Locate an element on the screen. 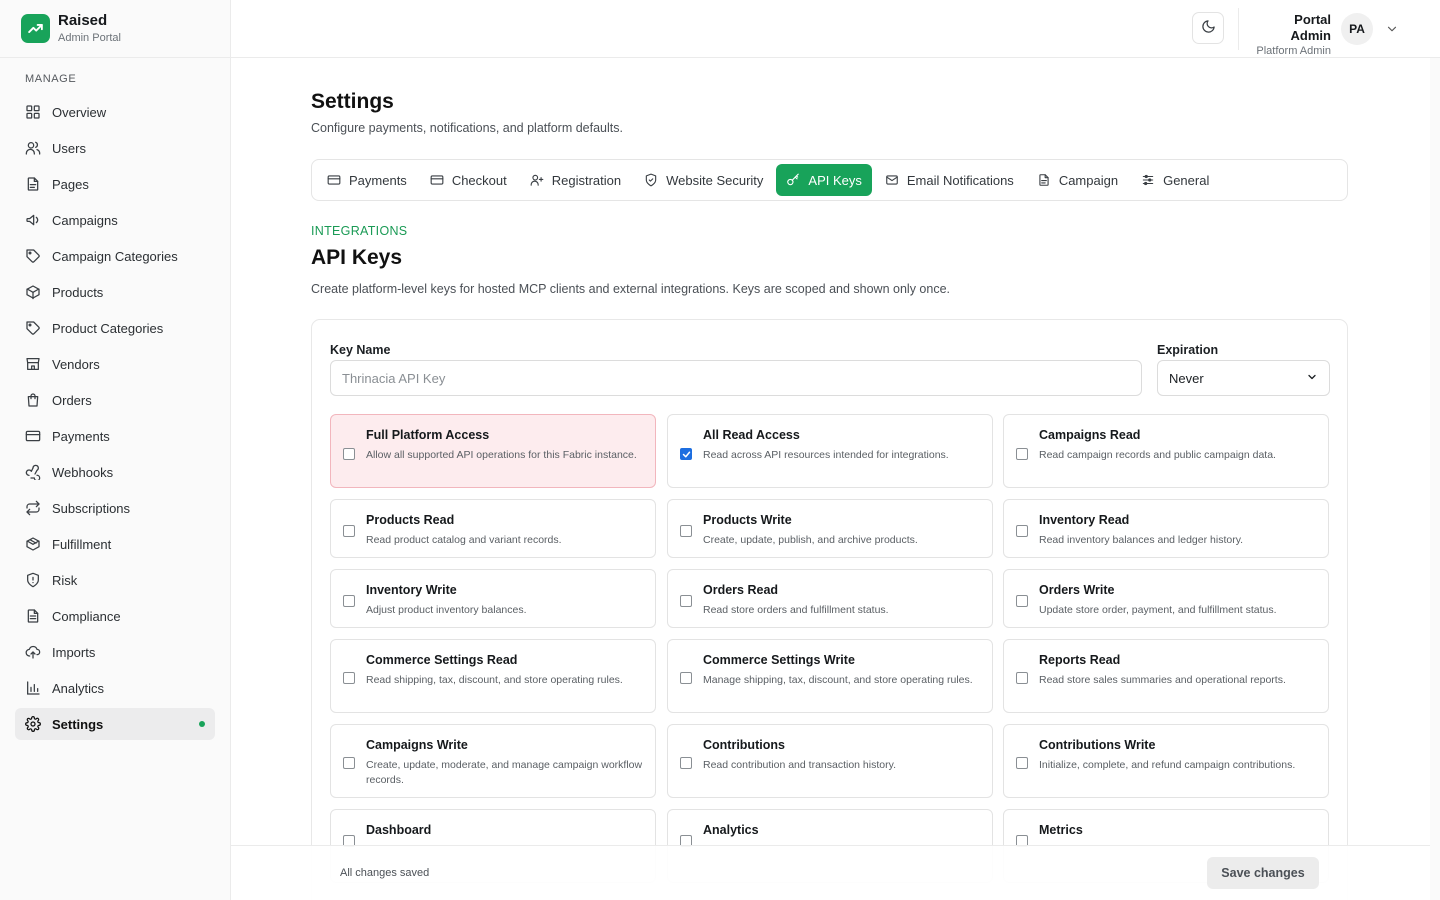 The width and height of the screenshot is (1440, 900). sidebar-item-label: Product Categories is located at coordinates (108, 328).